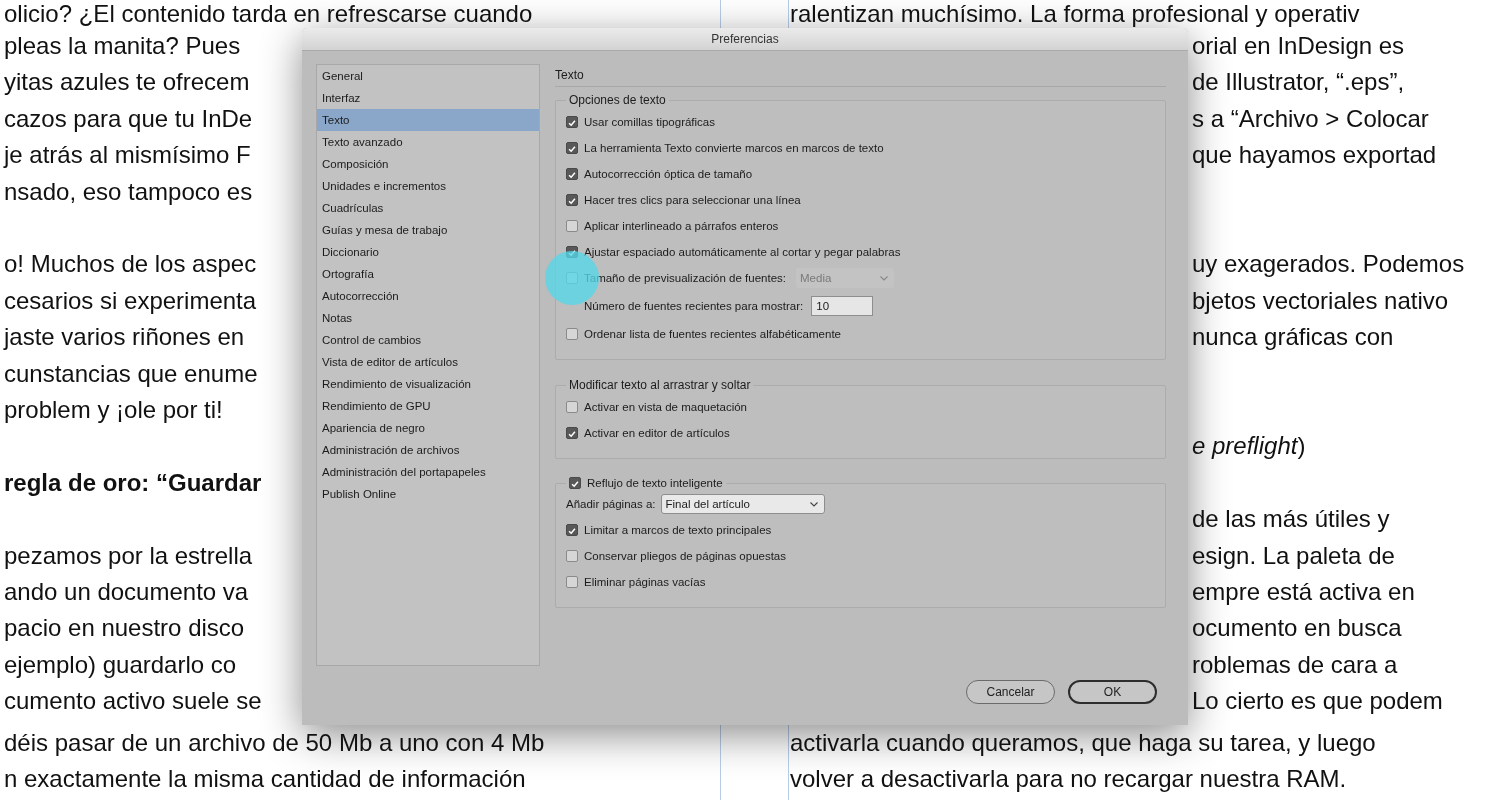 This screenshot has height=800, width=1500. Describe the element at coordinates (1304, 592) in the screenshot. I see `body-text: empre está activa en` at that location.